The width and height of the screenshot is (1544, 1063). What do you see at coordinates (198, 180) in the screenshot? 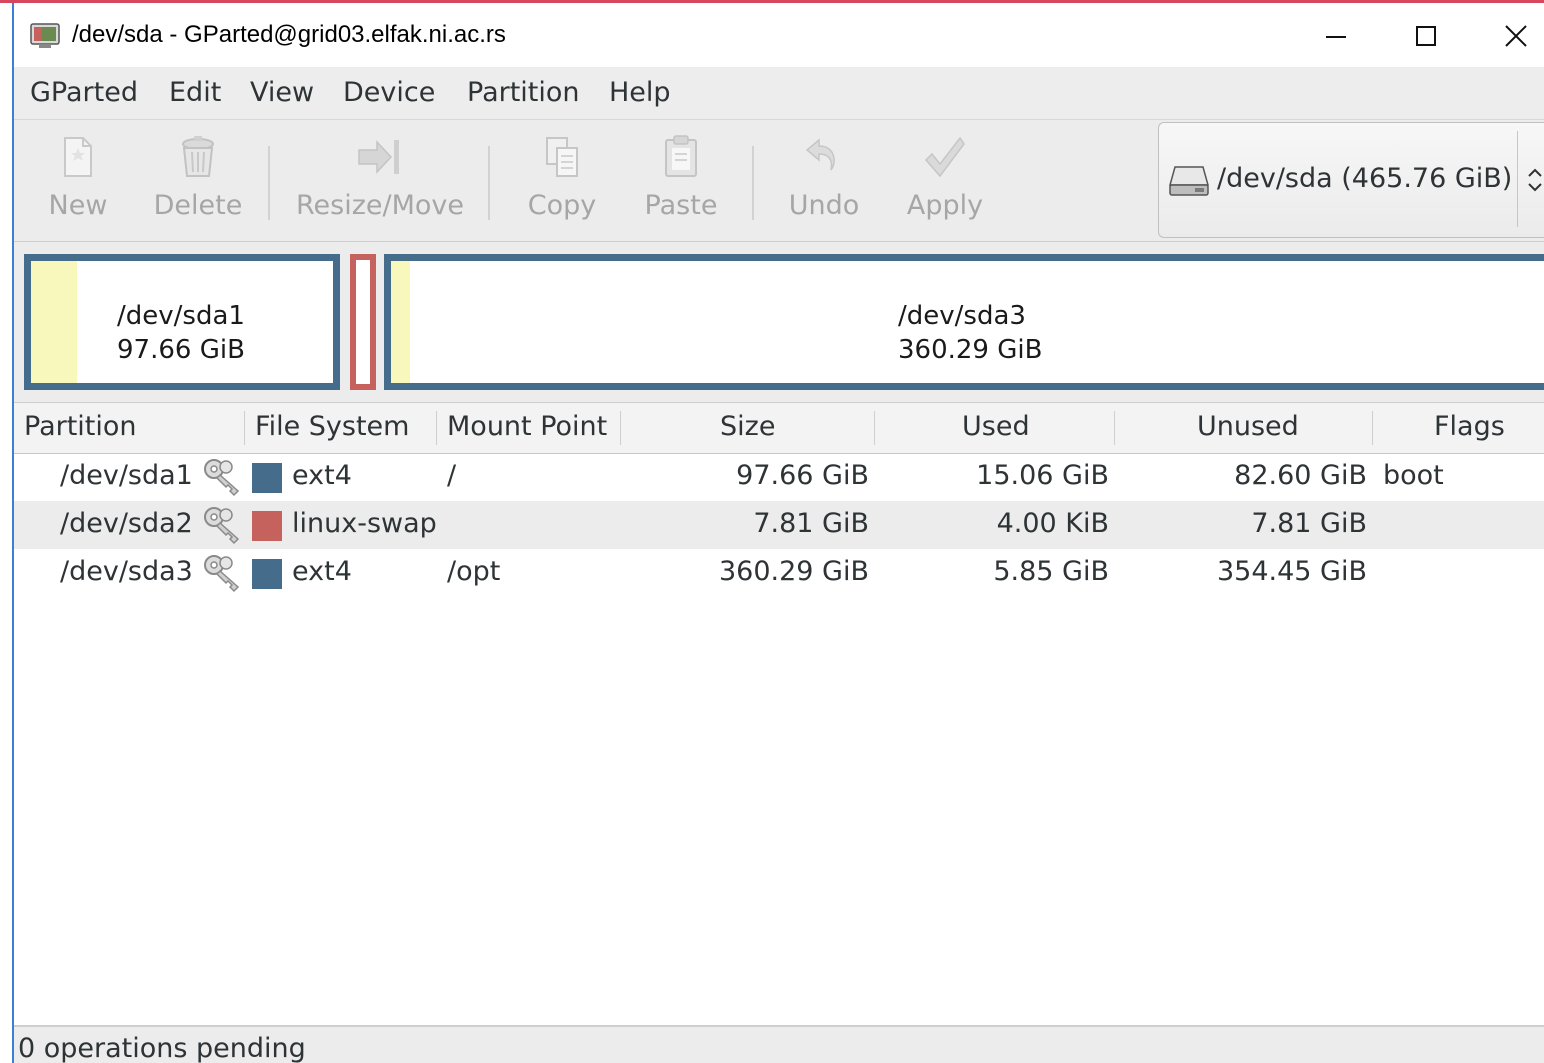
I see `delete-button: Delete` at bounding box center [198, 180].